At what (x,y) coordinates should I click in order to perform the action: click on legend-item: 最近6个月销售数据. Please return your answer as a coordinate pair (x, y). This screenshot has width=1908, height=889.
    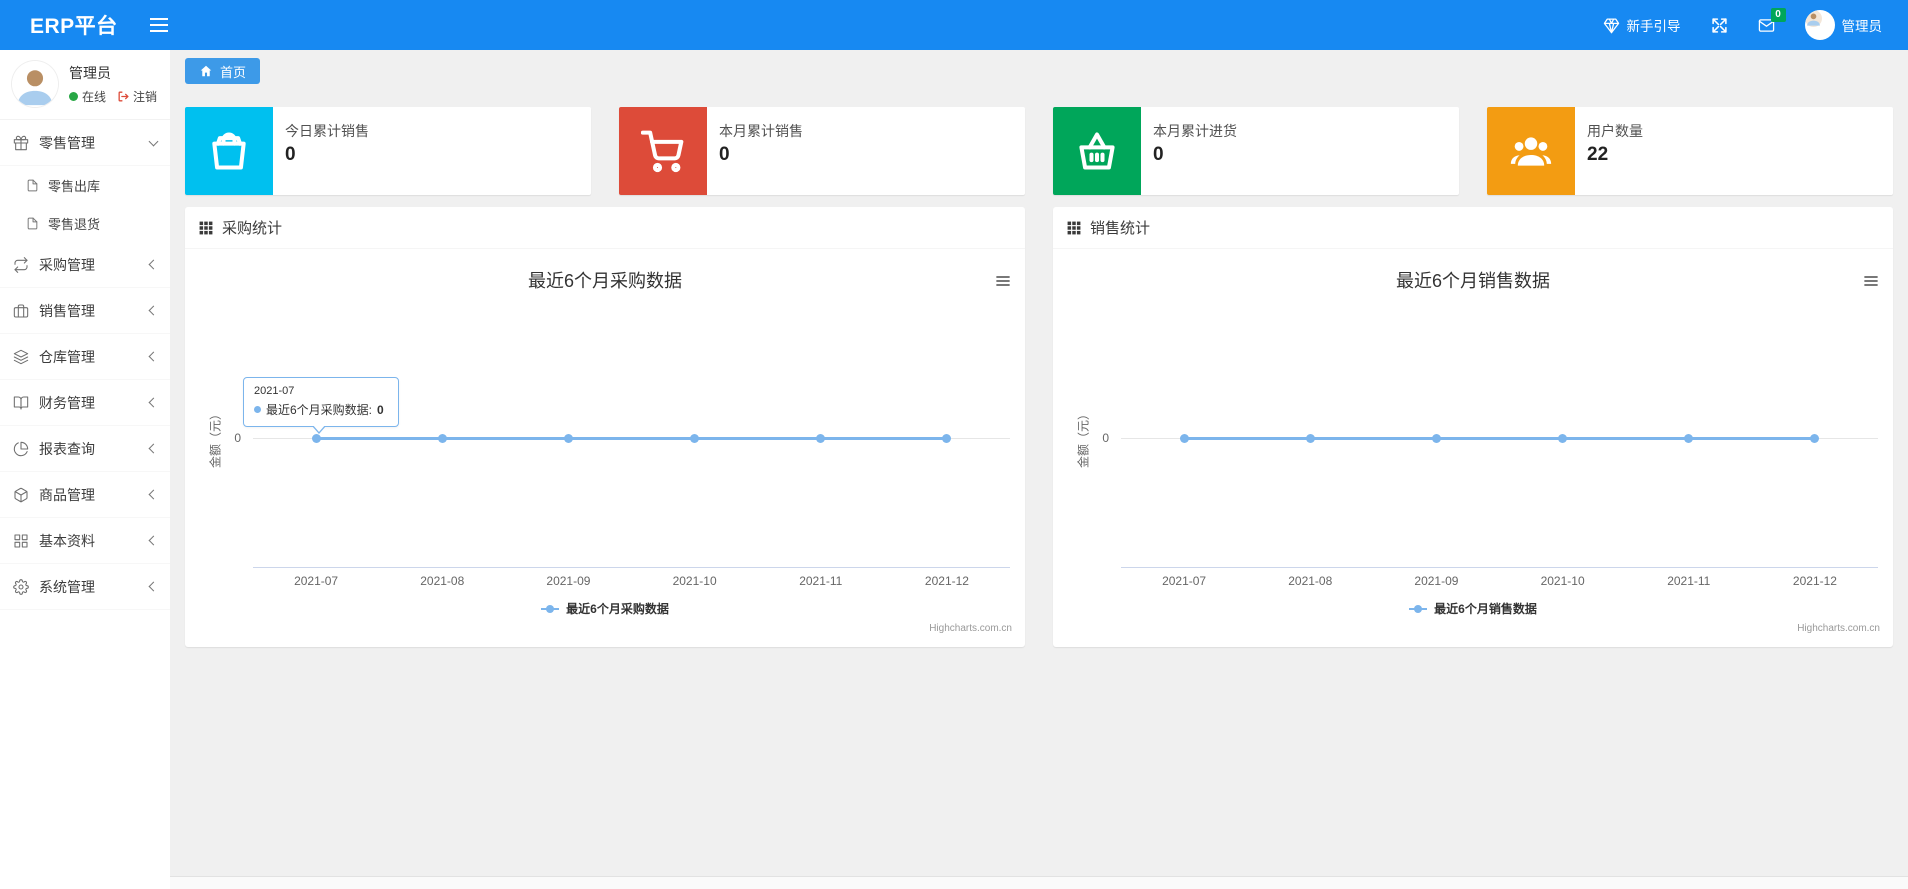
    Looking at the image, I should click on (1473, 608).